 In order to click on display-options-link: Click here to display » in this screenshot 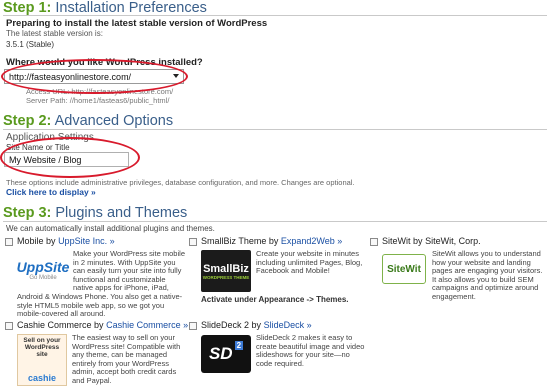, I will do `click(51, 192)`.